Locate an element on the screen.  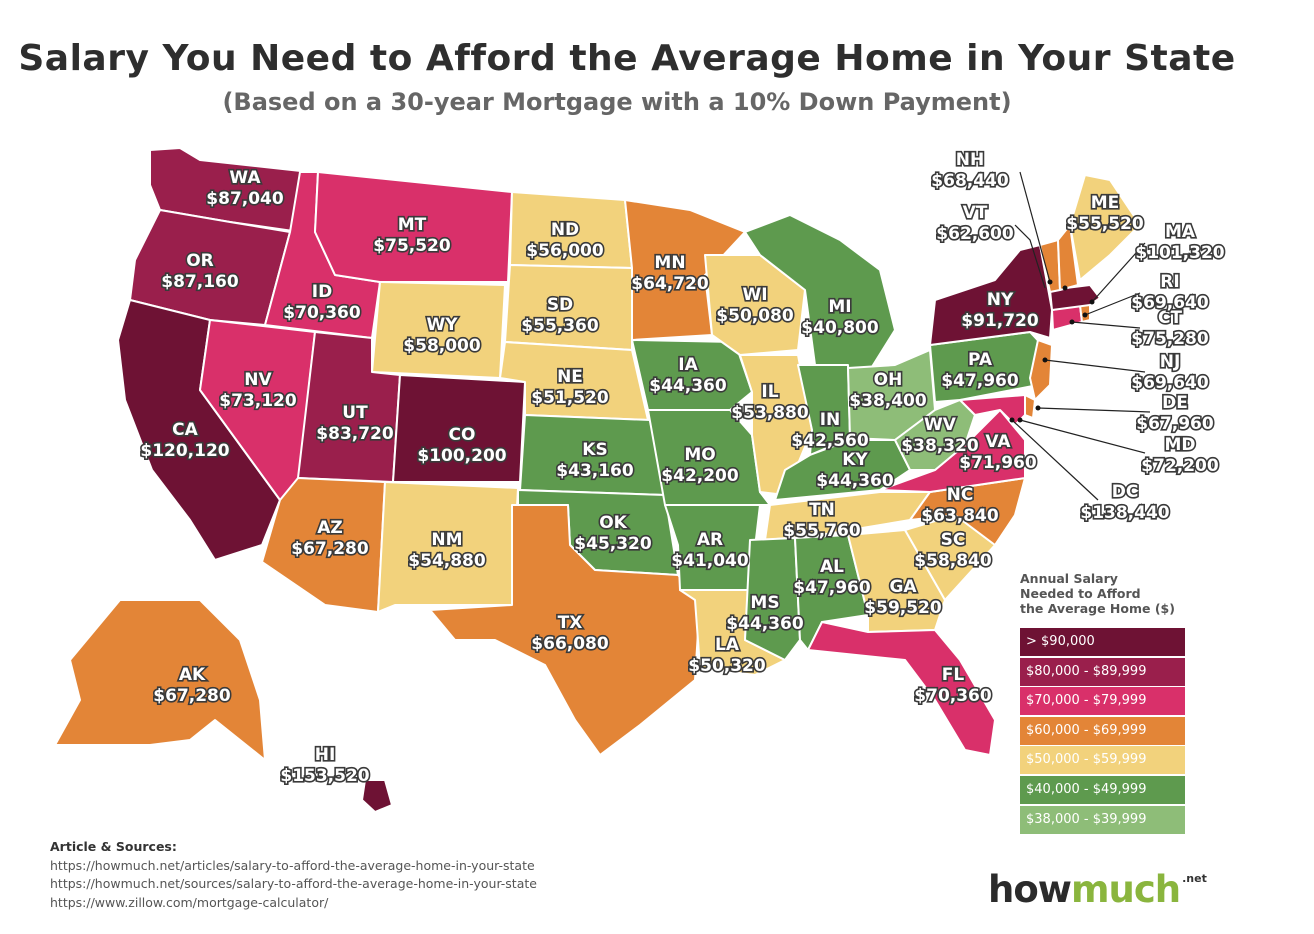
state-abbr-SC: SC is located at coordinates (953, 540).